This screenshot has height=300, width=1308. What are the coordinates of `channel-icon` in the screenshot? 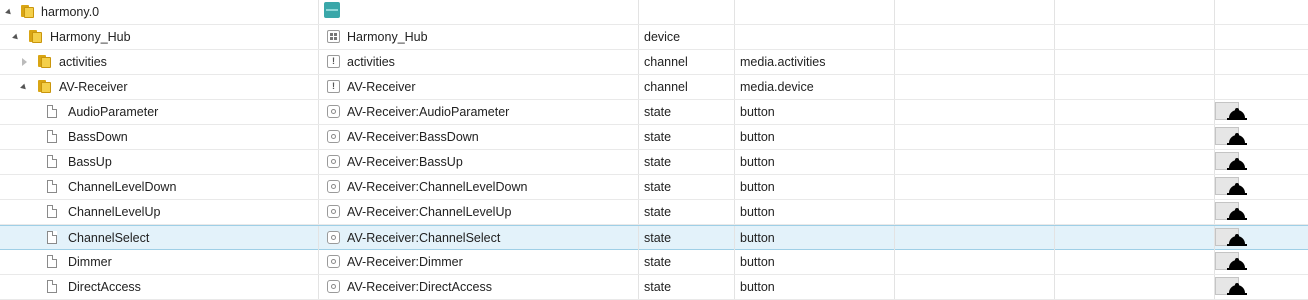 It's located at (333, 61).